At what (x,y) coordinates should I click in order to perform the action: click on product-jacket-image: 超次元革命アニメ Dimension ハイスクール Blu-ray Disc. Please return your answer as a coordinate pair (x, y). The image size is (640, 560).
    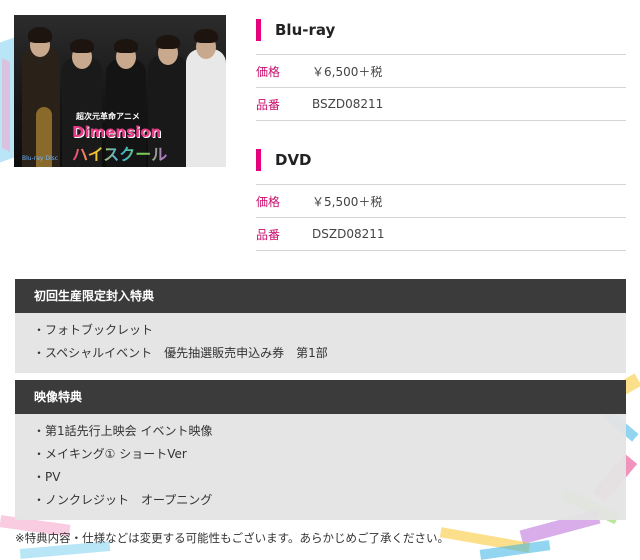
    Looking at the image, I should click on (120, 91).